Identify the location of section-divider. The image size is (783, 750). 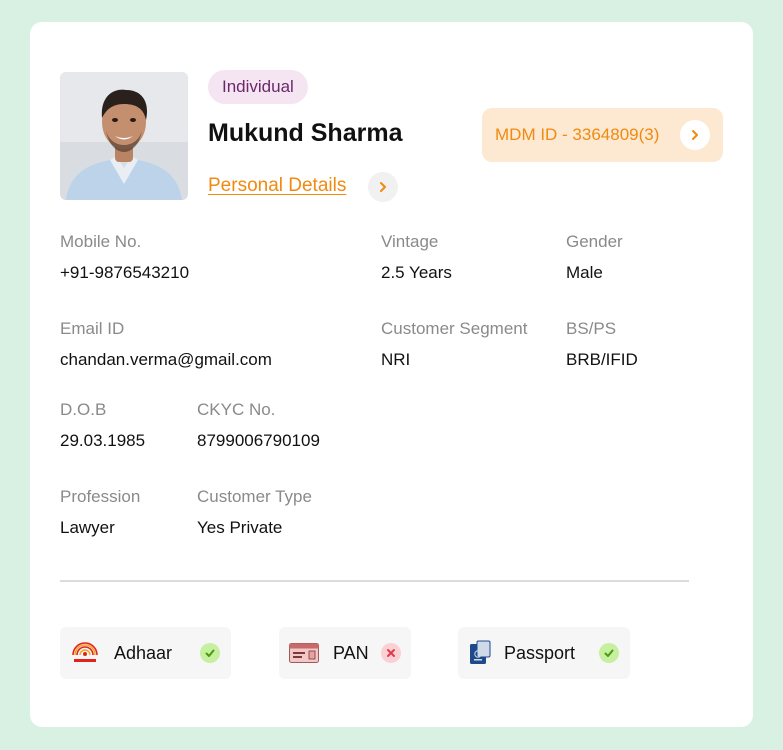
(374, 581).